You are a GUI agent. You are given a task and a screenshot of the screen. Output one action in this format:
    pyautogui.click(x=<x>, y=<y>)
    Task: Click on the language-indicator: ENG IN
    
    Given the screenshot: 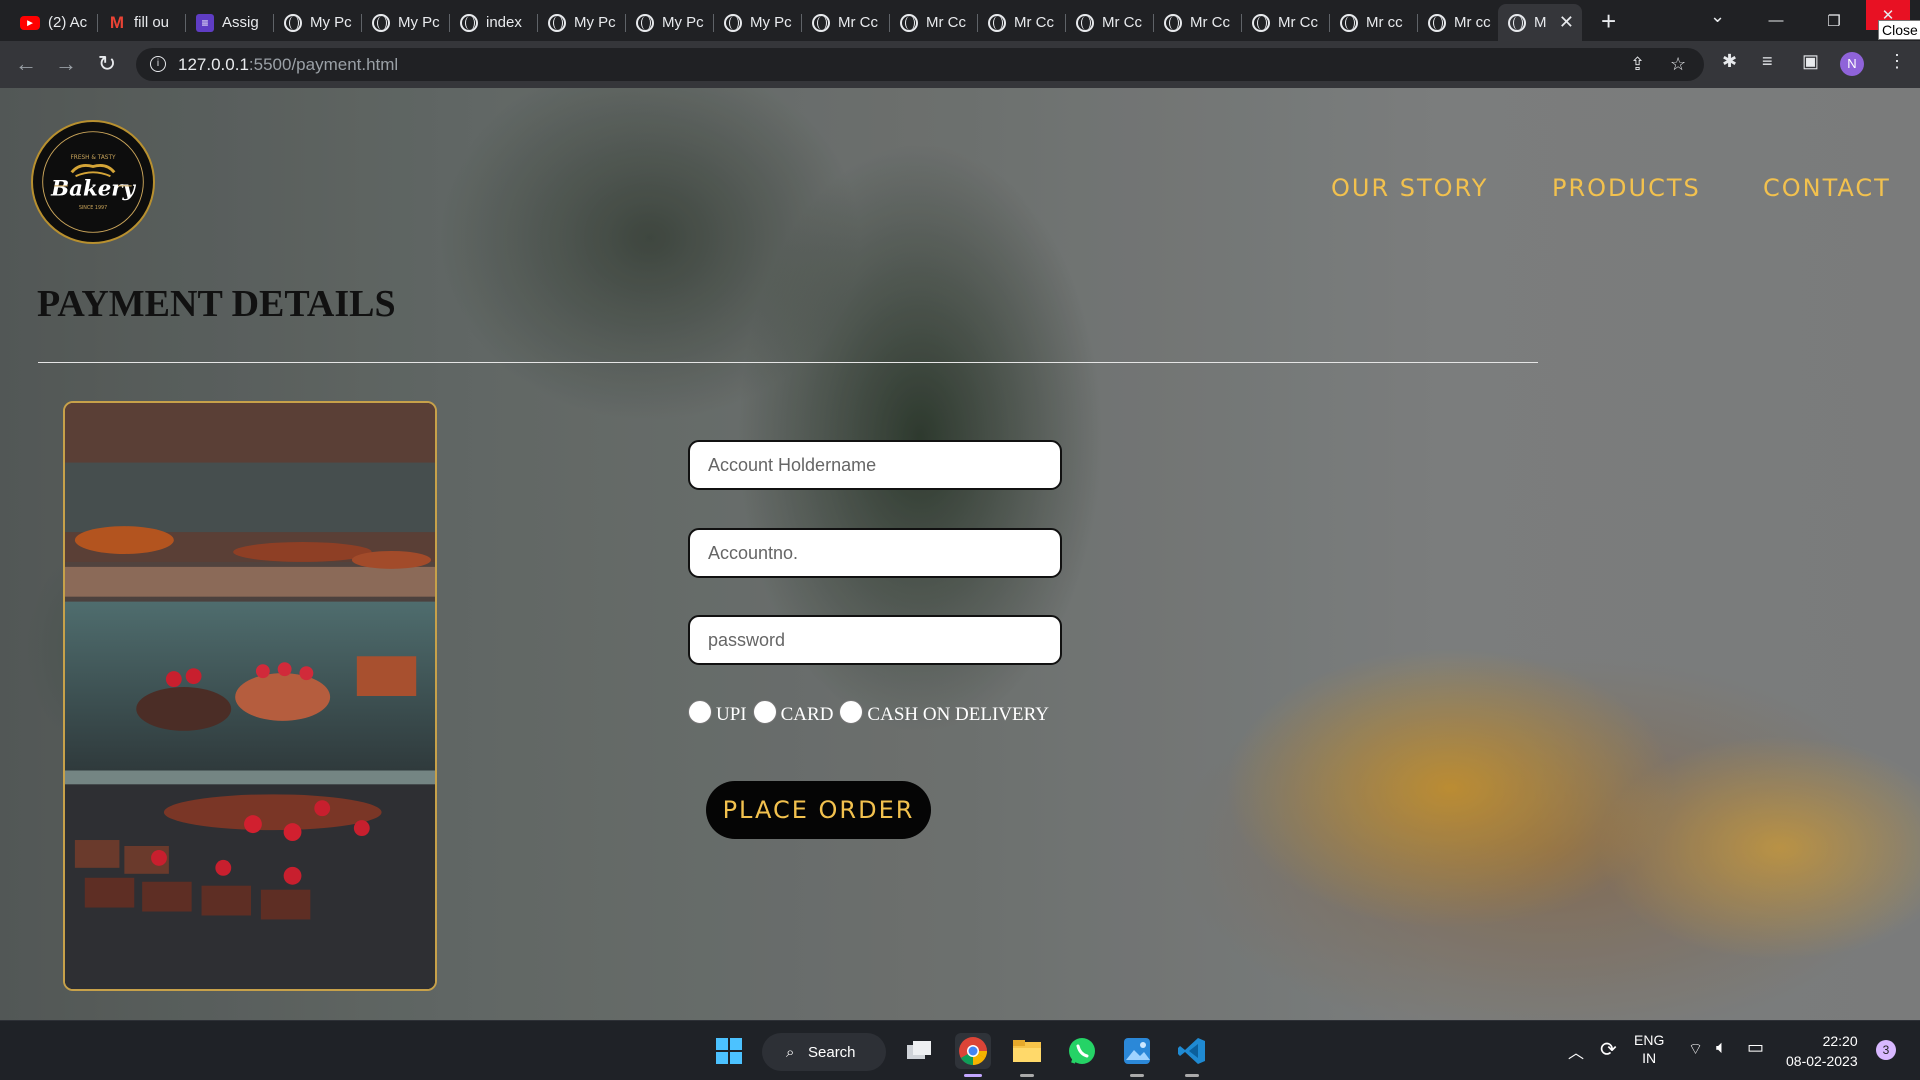 What is the action you would take?
    pyautogui.click(x=1649, y=1049)
    